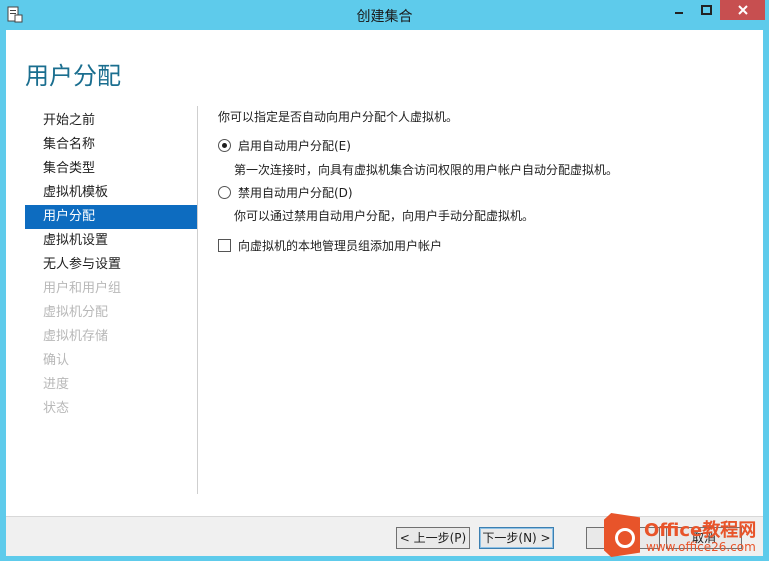 The height and width of the screenshot is (561, 769). Describe the element at coordinates (679, 10) in the screenshot. I see `minimize-button` at that location.